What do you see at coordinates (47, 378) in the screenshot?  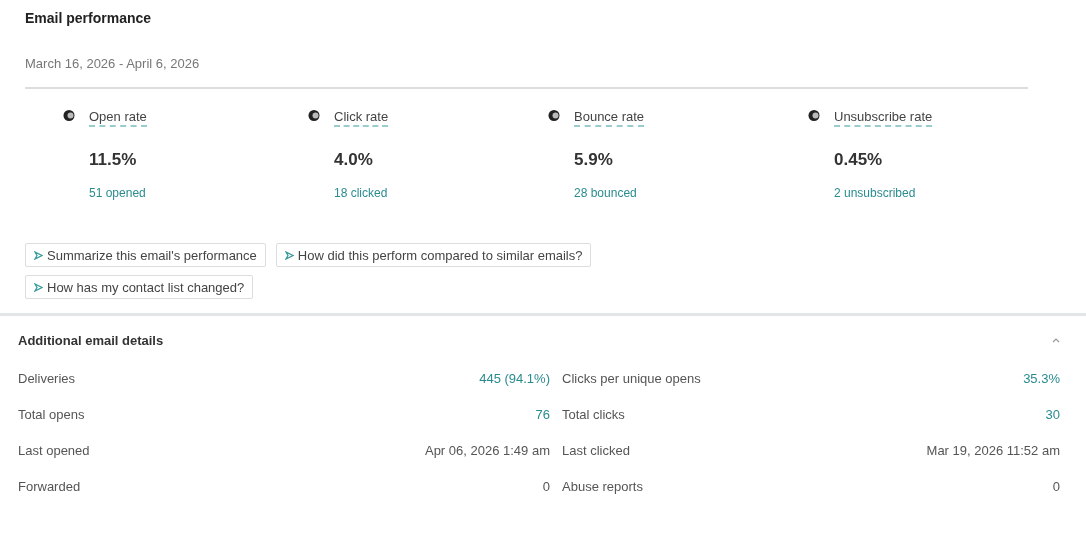 I see `detail-label: Deliveries` at bounding box center [47, 378].